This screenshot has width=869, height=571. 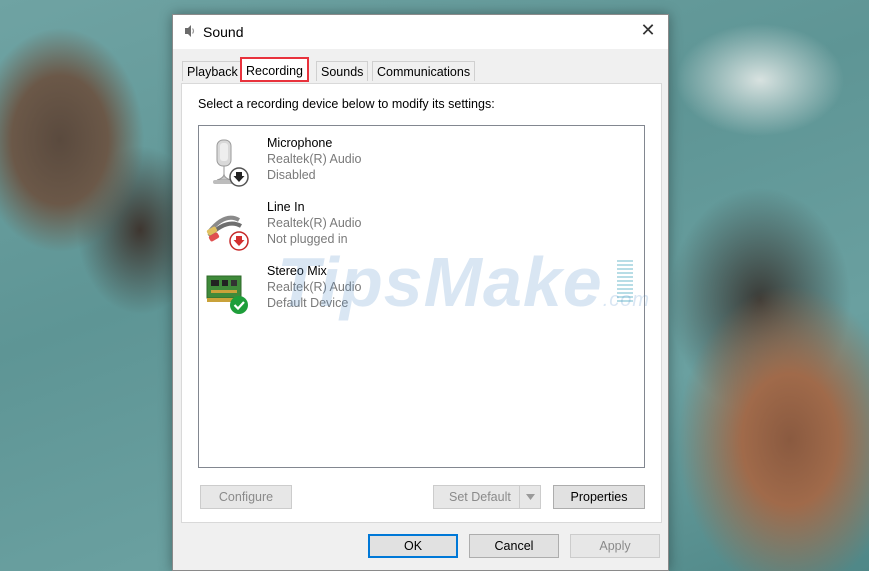 What do you see at coordinates (480, 497) in the screenshot?
I see `set-default-label: Set Default` at bounding box center [480, 497].